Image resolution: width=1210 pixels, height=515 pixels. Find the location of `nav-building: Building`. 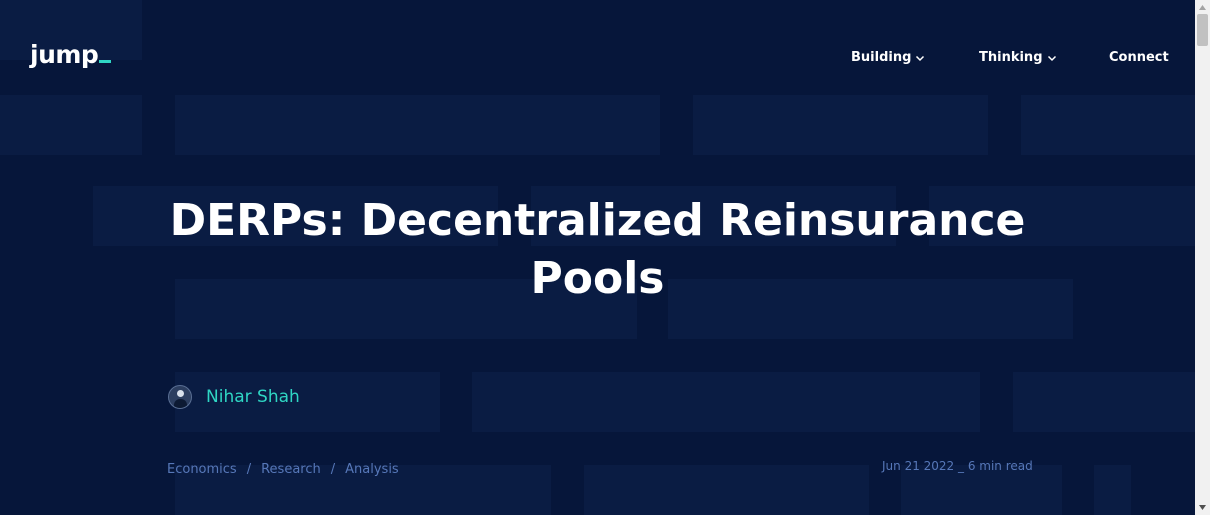

nav-building: Building is located at coordinates (888, 57).